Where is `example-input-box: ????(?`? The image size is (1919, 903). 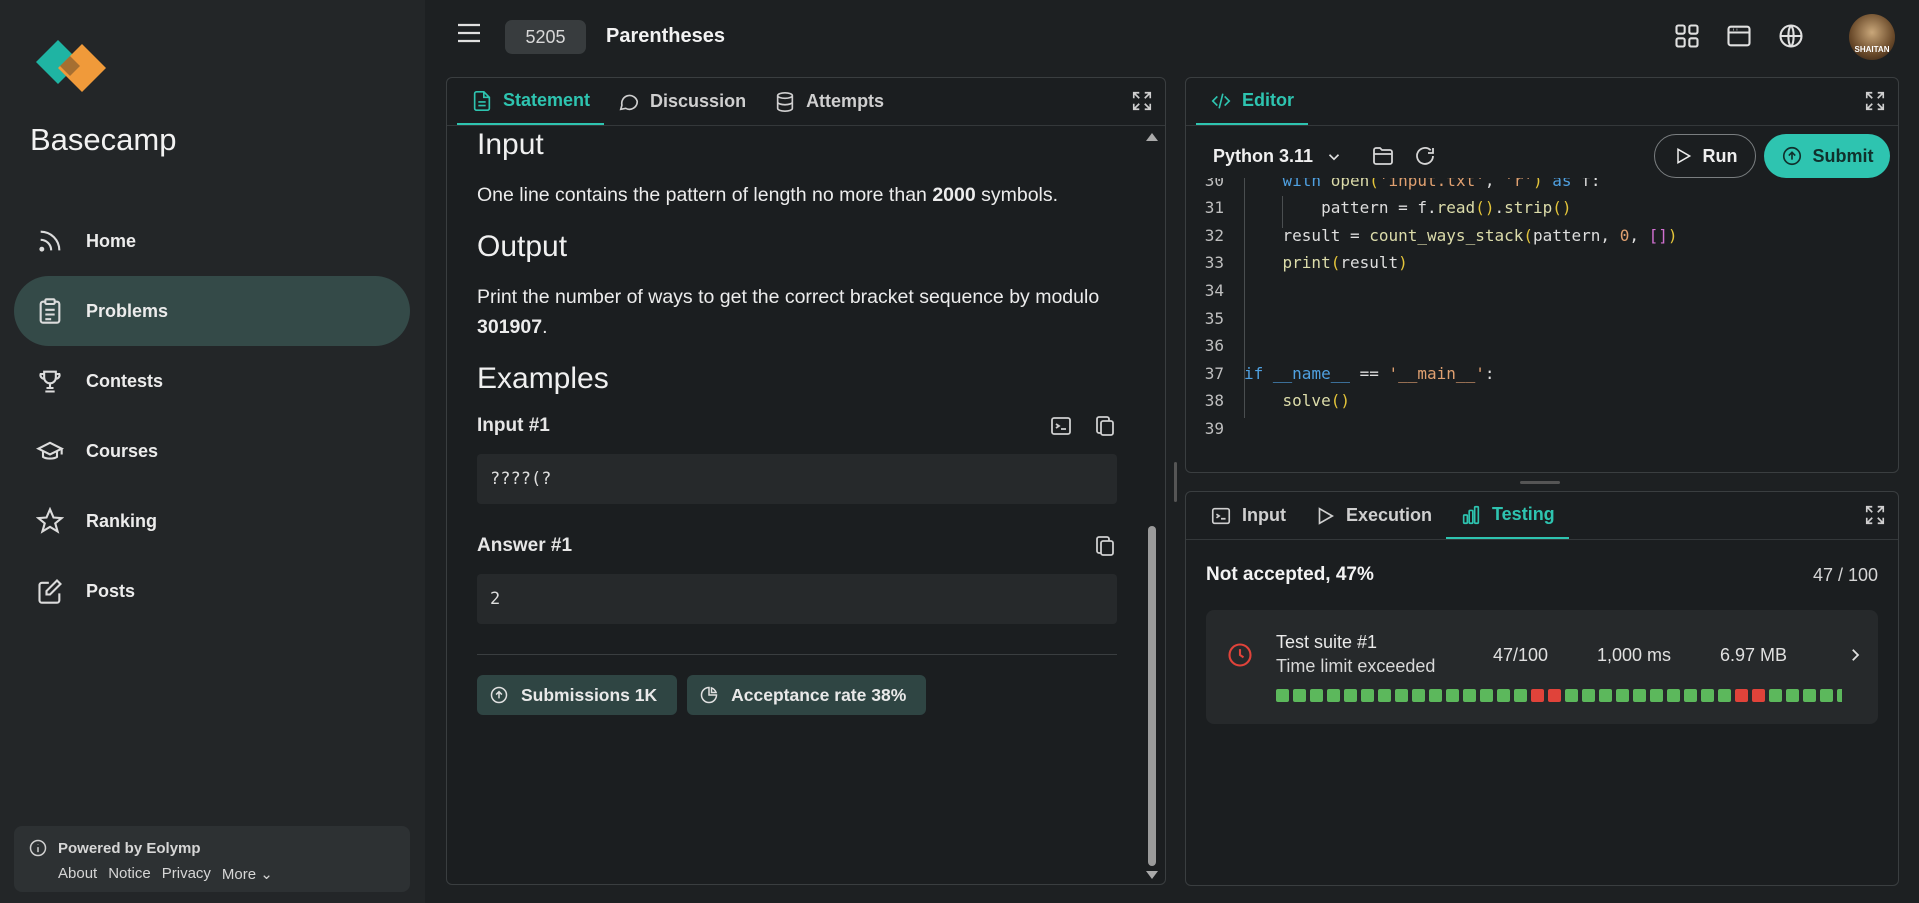 example-input-box: ????(? is located at coordinates (797, 479).